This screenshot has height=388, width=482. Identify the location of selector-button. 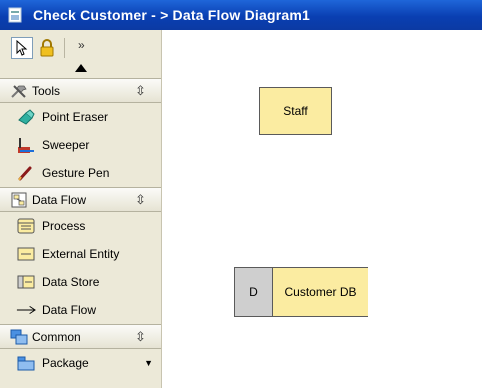
(22, 48).